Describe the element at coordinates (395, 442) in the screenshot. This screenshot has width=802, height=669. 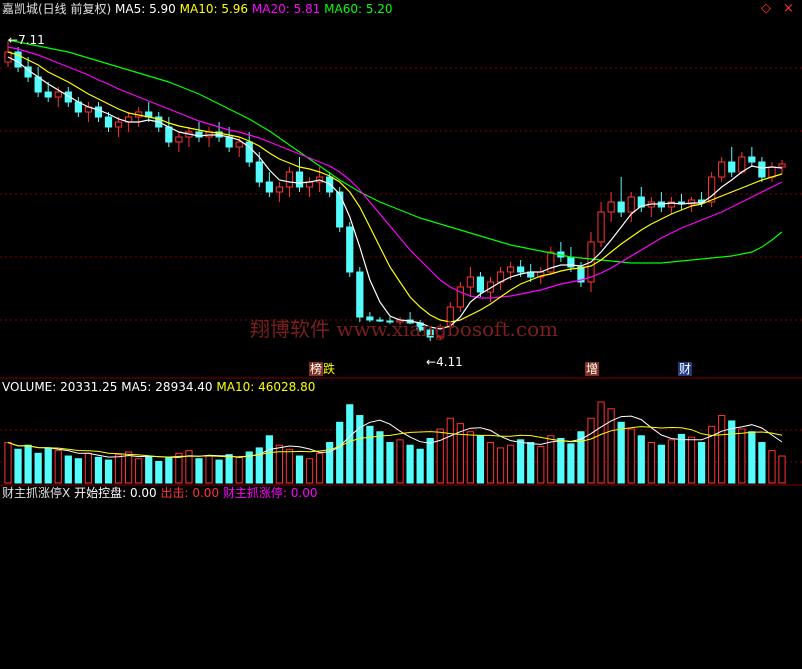
I see `volume-ma10-line` at that location.